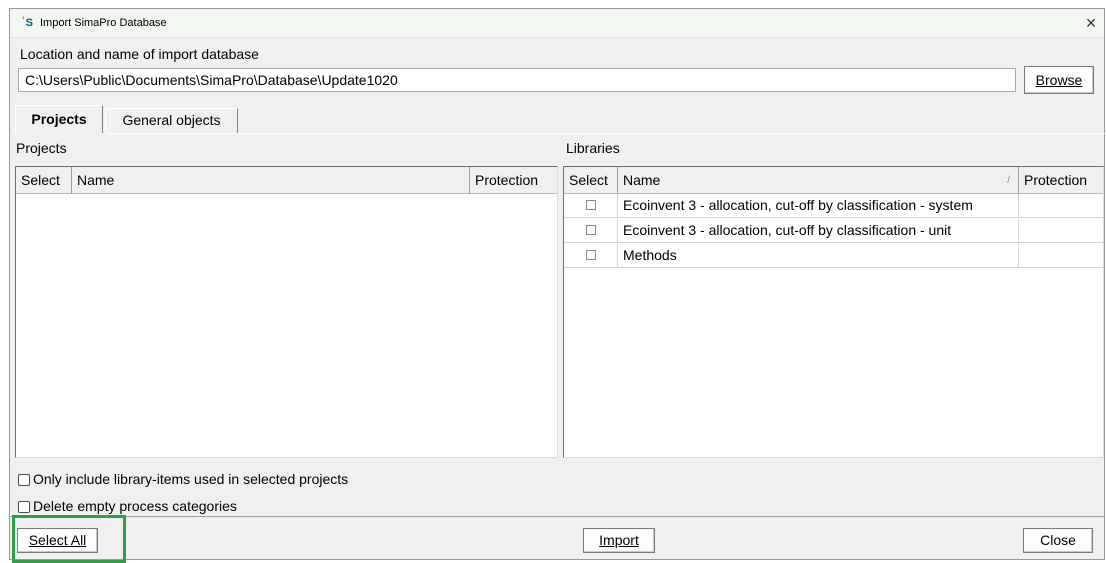  Describe the element at coordinates (818, 180) in the screenshot. I see `libraries-col-name: Name /` at that location.